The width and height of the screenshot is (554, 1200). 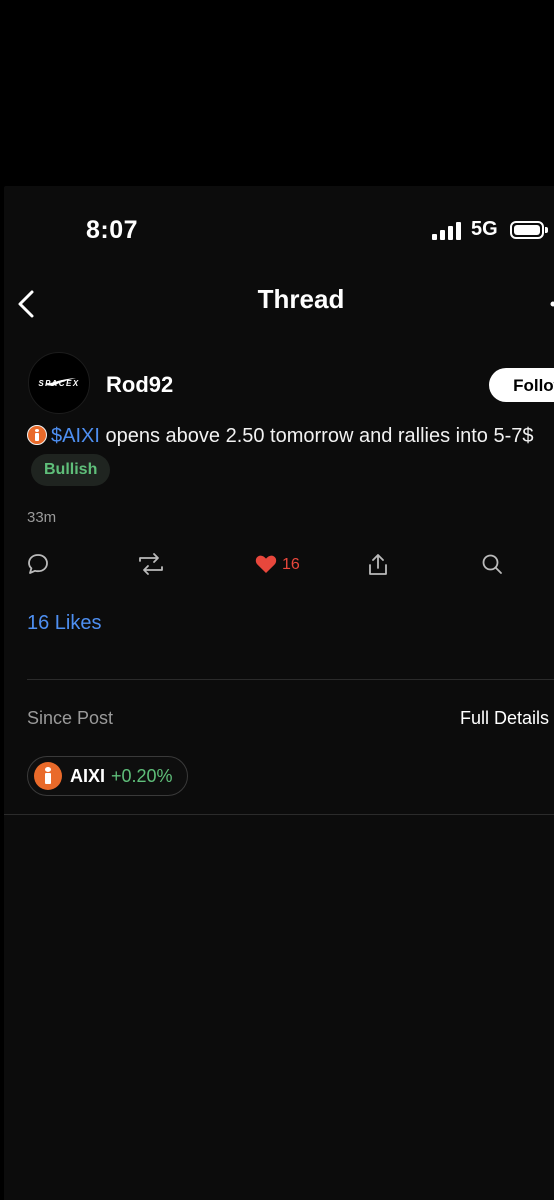 I want to click on chip-change: +0.20%, so click(x=142, y=775).